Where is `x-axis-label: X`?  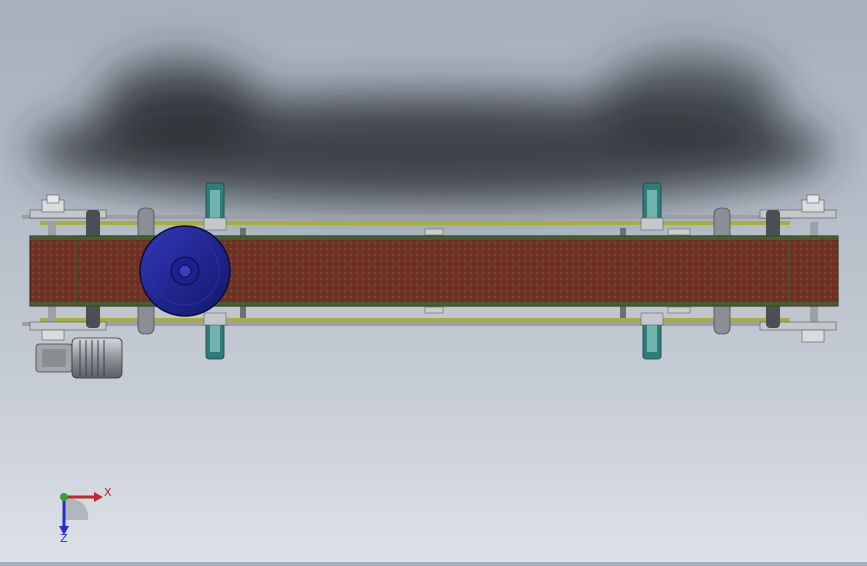
x-axis-label: X is located at coordinates (108, 492).